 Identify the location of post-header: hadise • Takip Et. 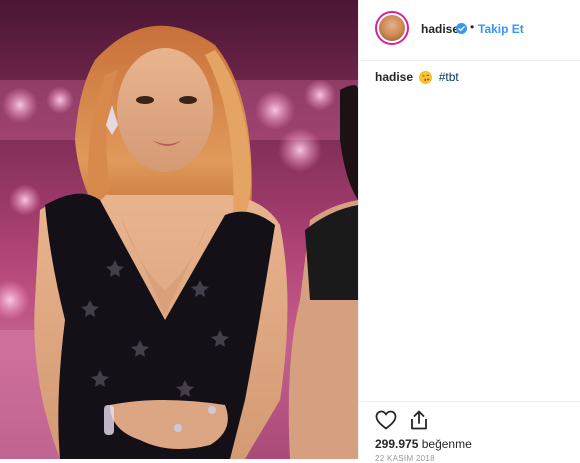
(469, 30).